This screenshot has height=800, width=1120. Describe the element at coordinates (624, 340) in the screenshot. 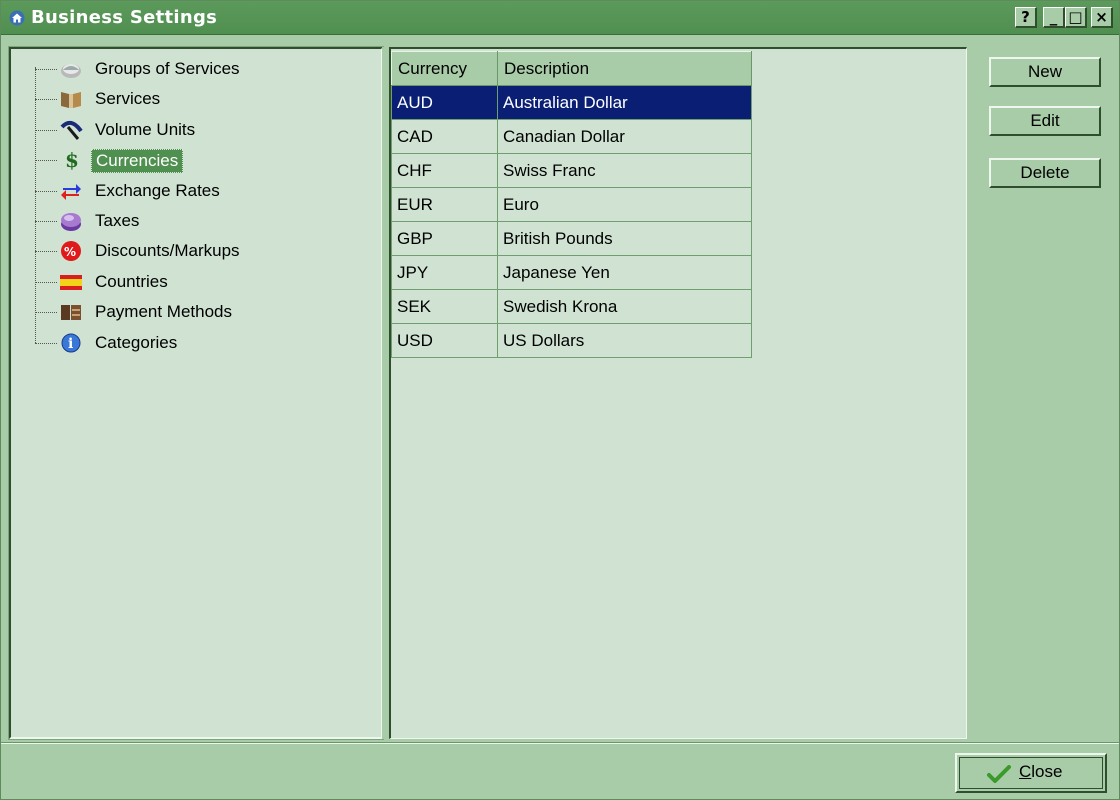

I see `currency-description-cell: US Dollars` at that location.